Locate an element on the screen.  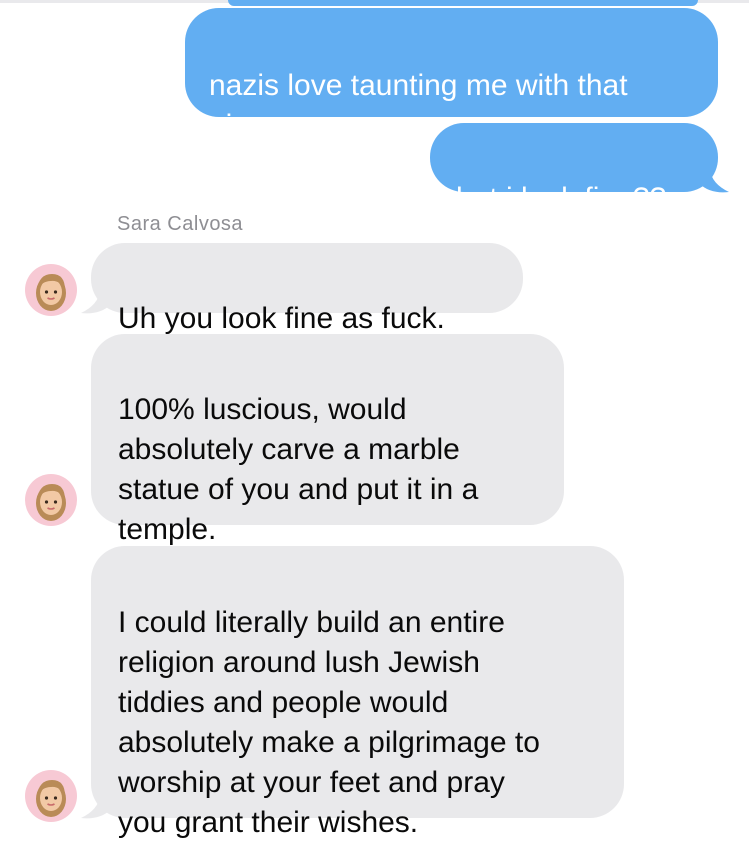
outgoing-bubble-tail is located at coordinates (714, 181).